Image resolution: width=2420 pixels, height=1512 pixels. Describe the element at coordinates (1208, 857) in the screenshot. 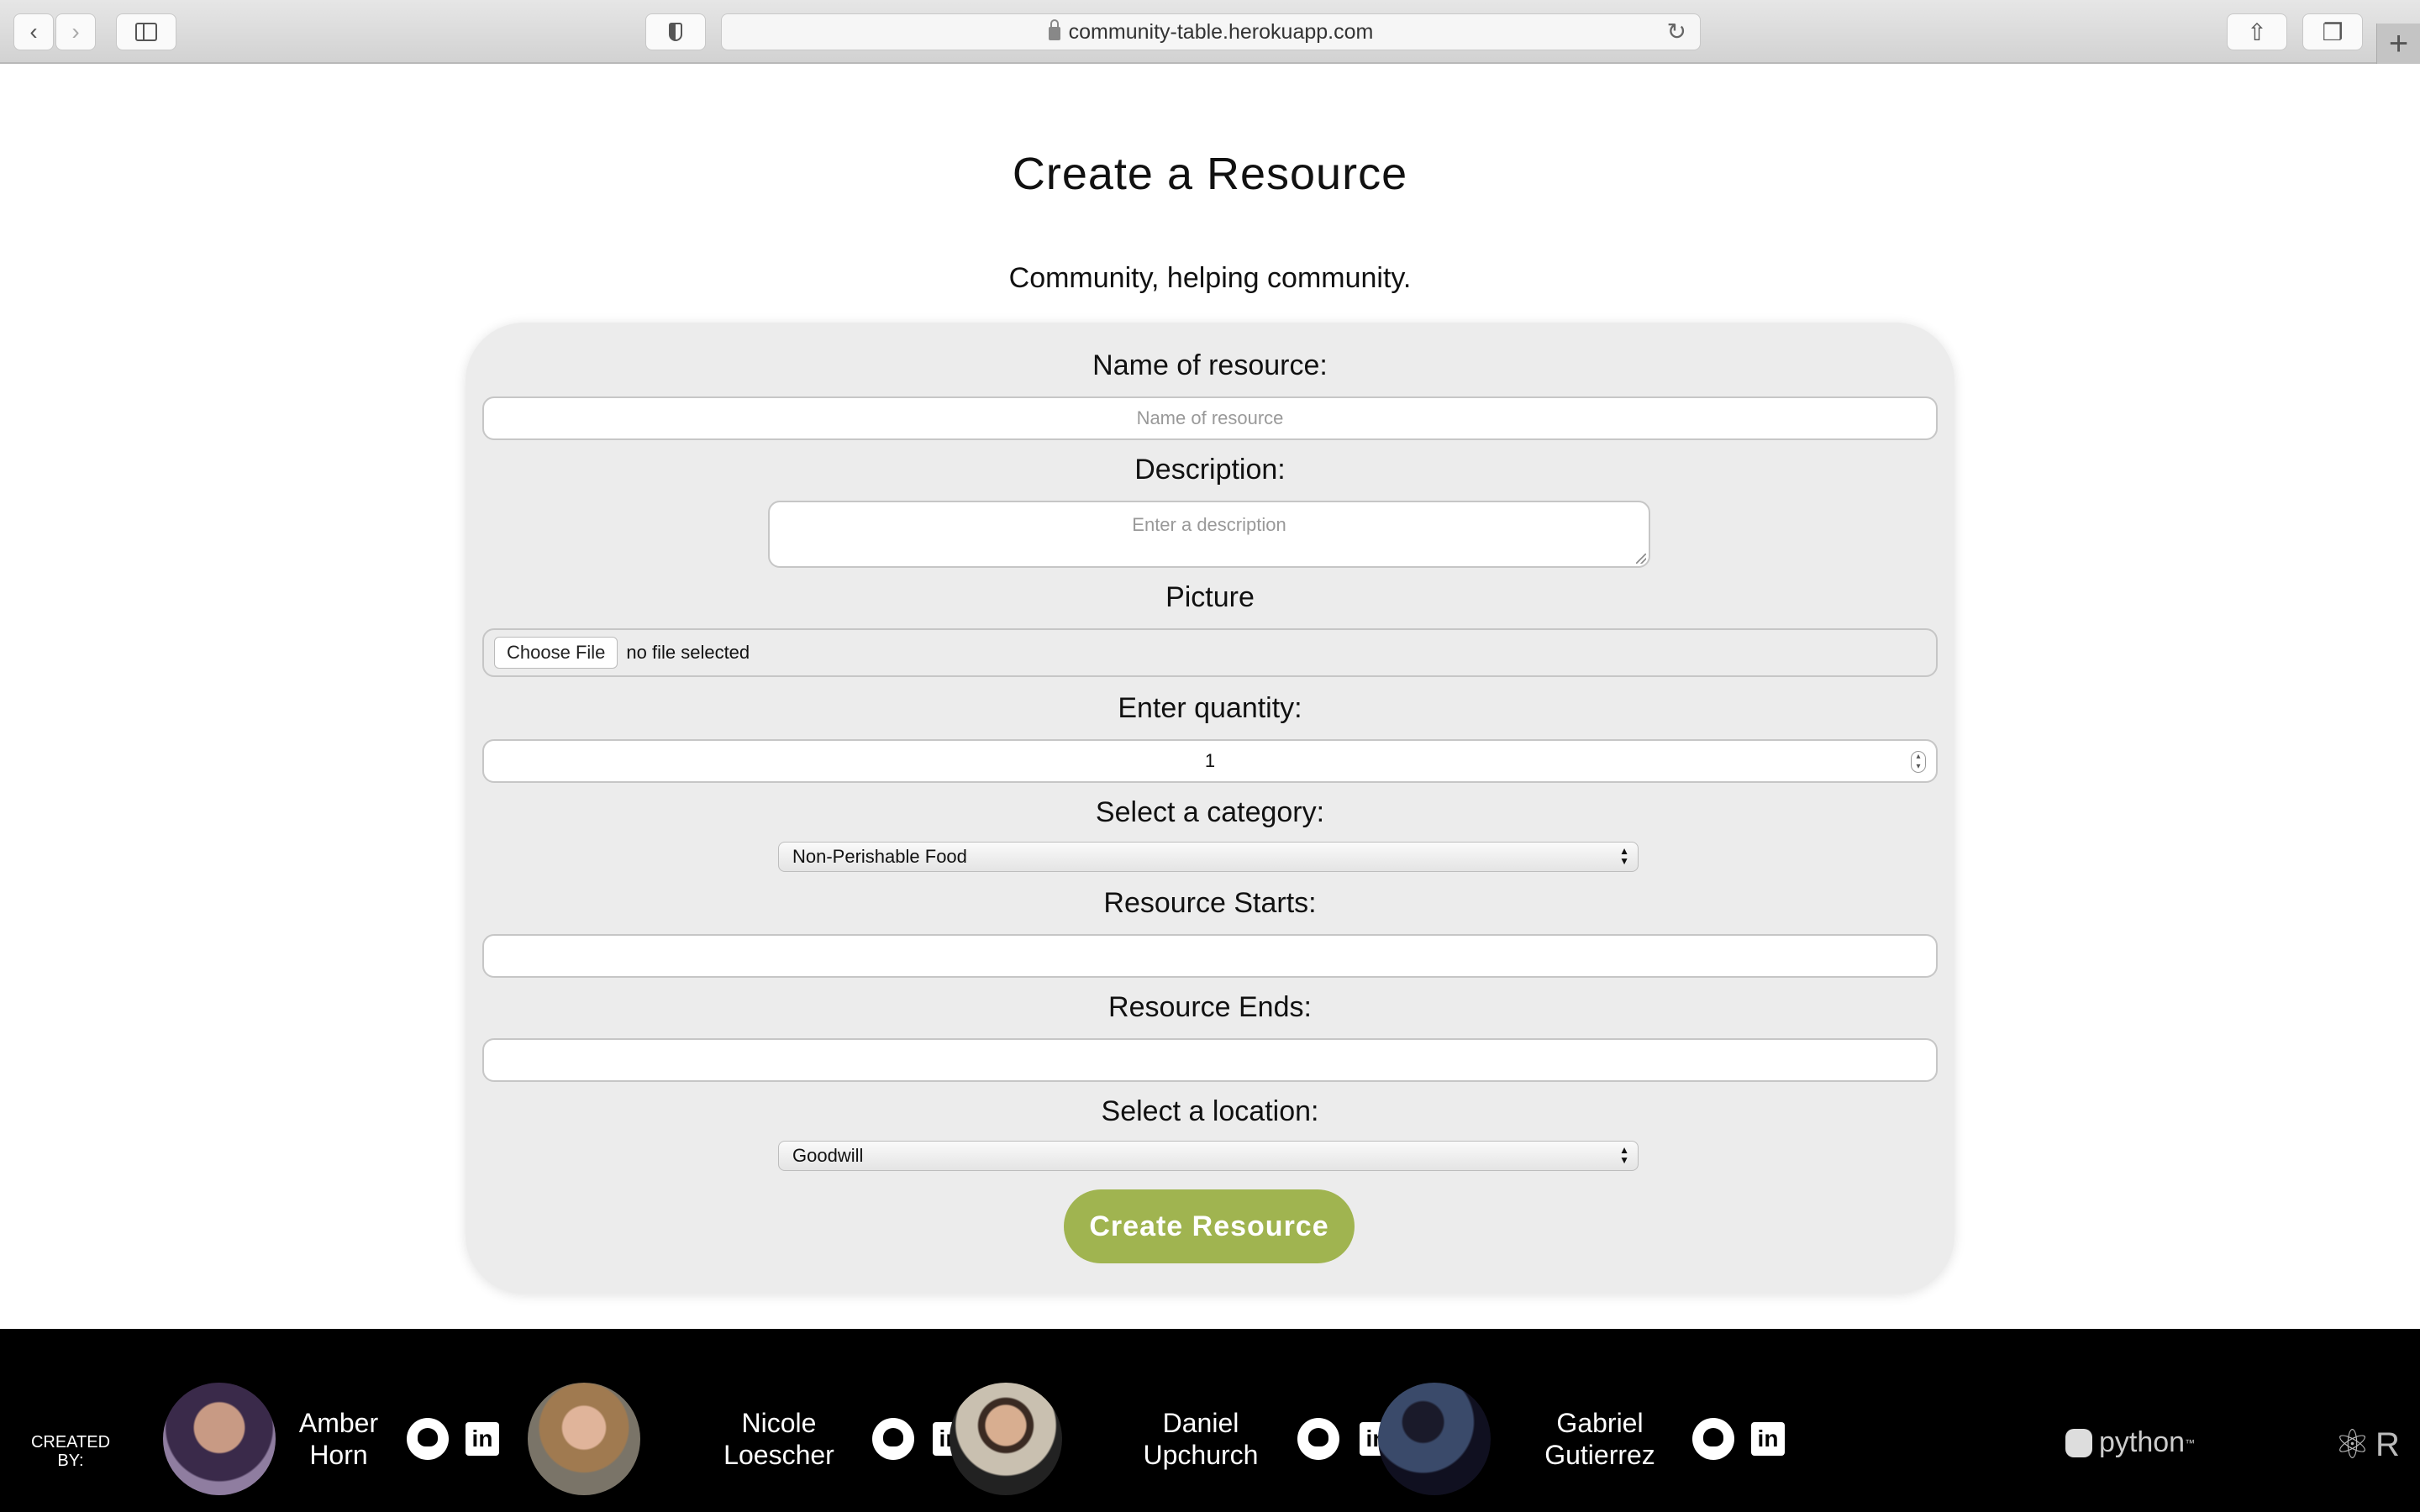

I see `category-select: Non-Perishable Food ▲ ▼` at that location.